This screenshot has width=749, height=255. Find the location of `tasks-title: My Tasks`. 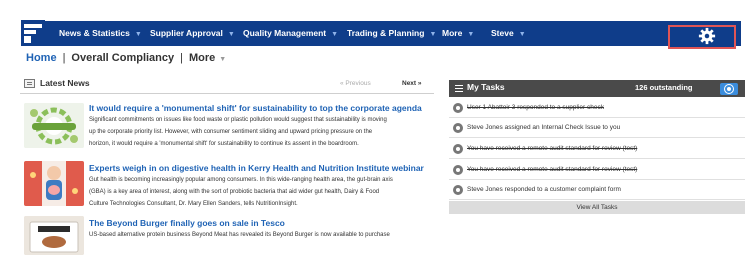

tasks-title: My Tasks is located at coordinates (486, 87).